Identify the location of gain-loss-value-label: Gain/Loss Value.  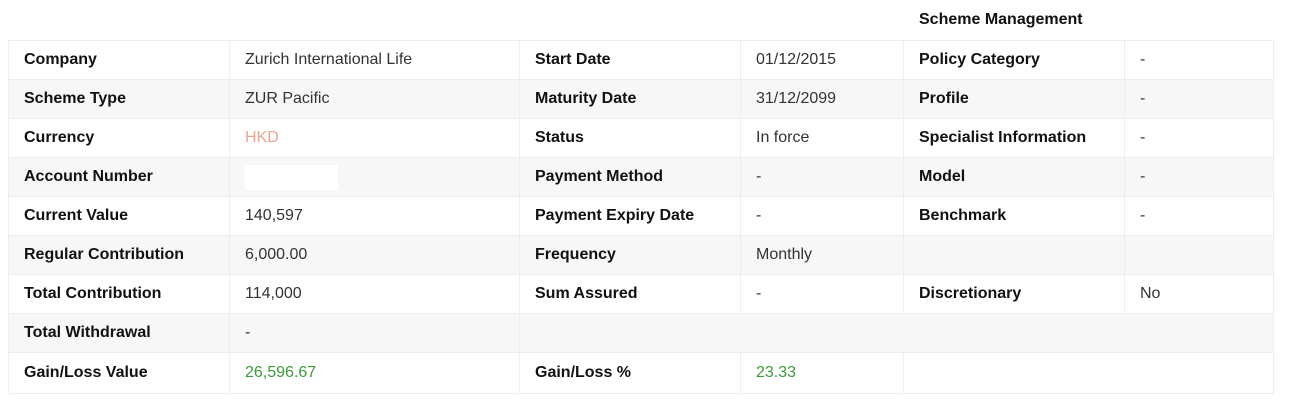
(119, 373).